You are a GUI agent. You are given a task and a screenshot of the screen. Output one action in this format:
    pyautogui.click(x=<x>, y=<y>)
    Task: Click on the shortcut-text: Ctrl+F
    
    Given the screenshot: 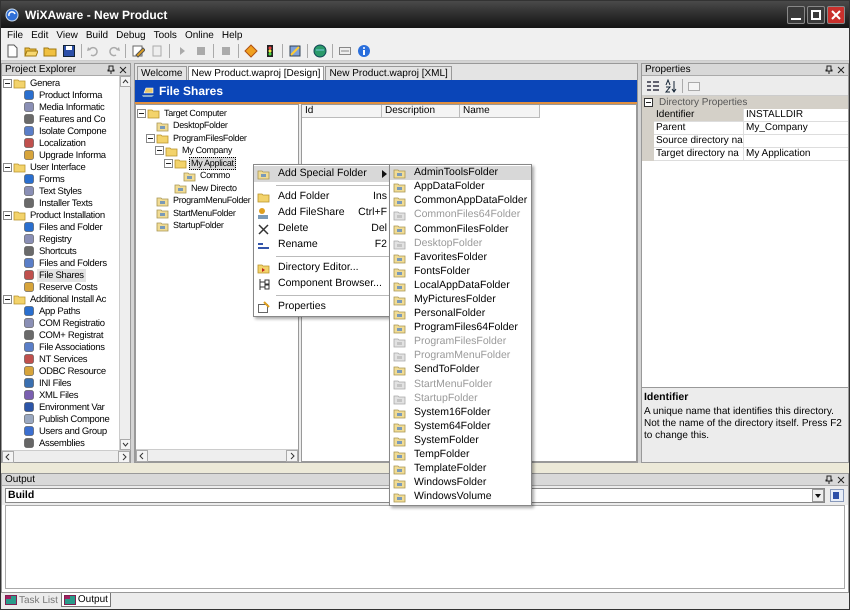 What is the action you would take?
    pyautogui.click(x=372, y=212)
    